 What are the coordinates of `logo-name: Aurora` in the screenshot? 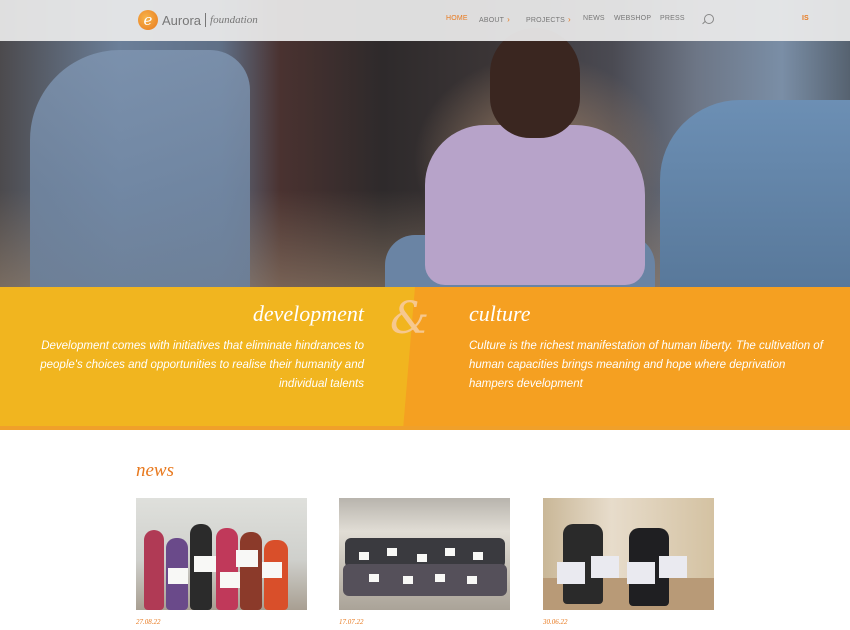 It's located at (182, 20).